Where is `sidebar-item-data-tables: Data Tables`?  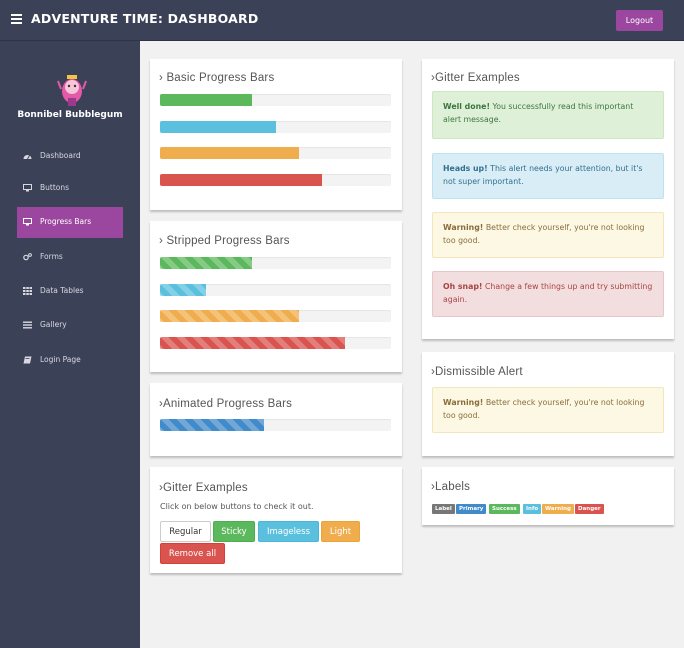 sidebar-item-data-tables: Data Tables is located at coordinates (70, 291).